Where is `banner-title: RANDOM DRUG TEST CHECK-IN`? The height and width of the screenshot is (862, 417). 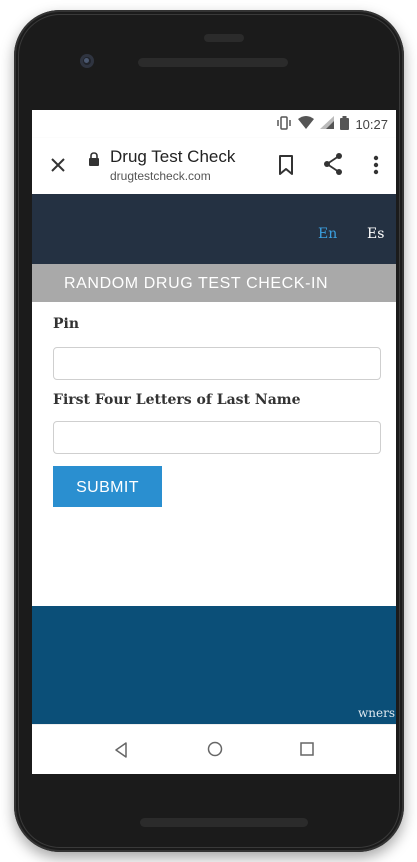
banner-title: RANDOM DRUG TEST CHECK-IN is located at coordinates (196, 283).